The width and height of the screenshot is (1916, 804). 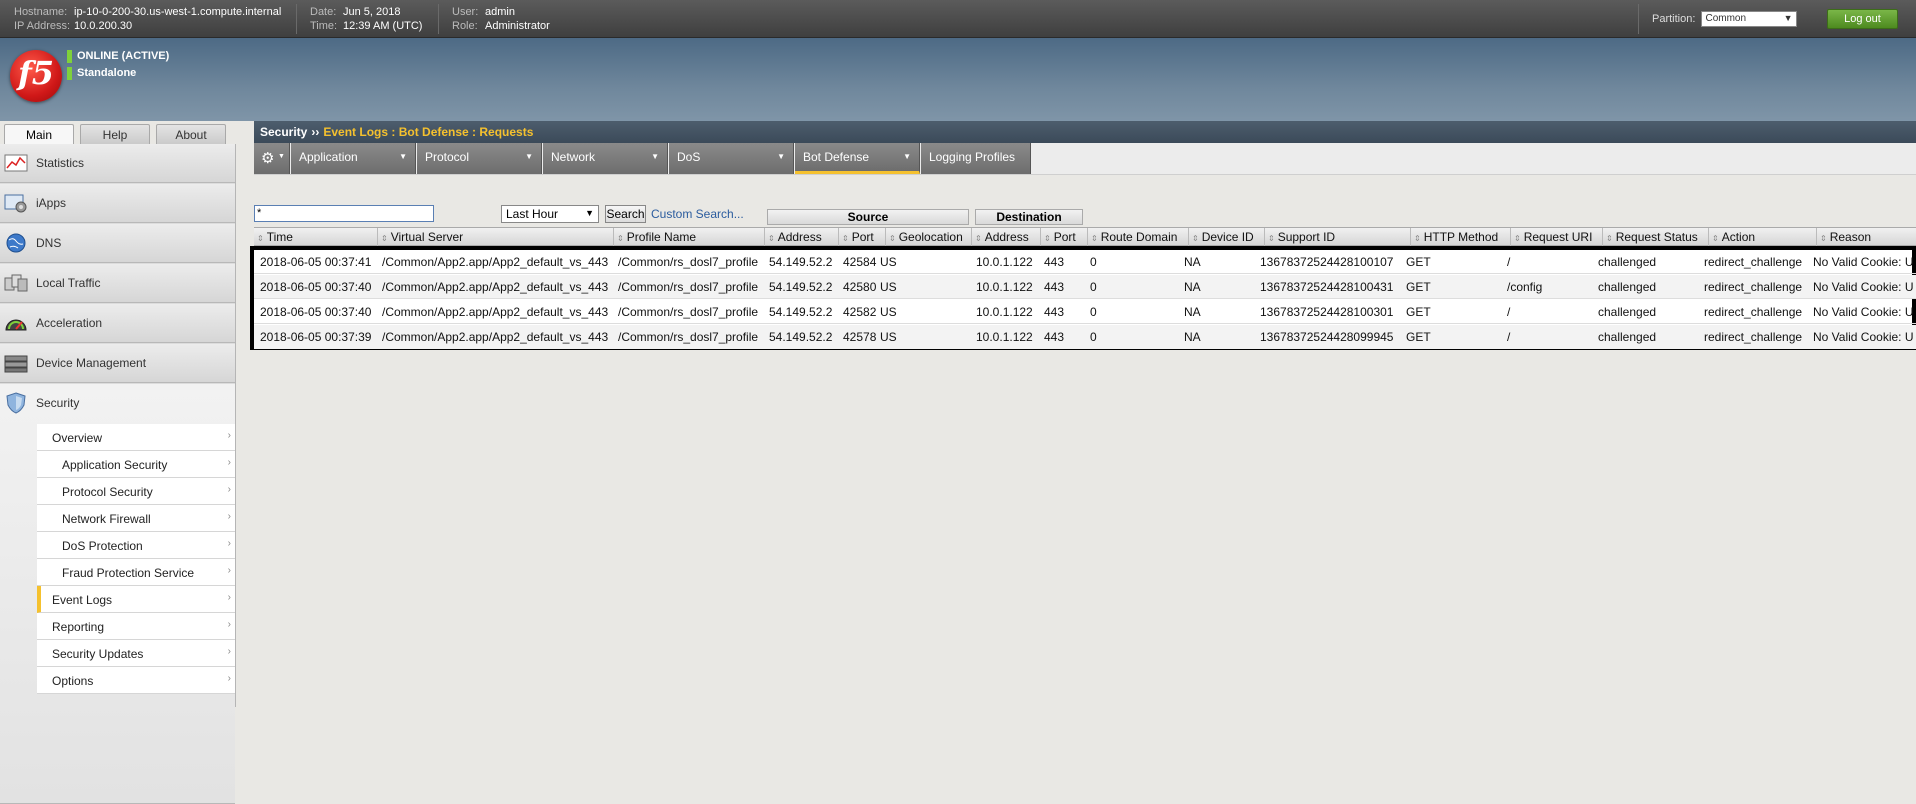 I want to click on tab-help: Help, so click(x=115, y=134).